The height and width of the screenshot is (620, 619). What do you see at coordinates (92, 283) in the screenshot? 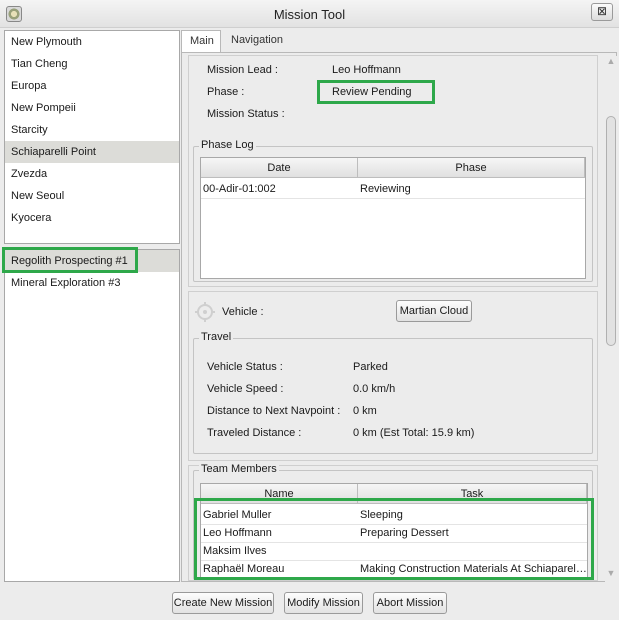
I see `mission-item: Mineral Exploration #3` at bounding box center [92, 283].